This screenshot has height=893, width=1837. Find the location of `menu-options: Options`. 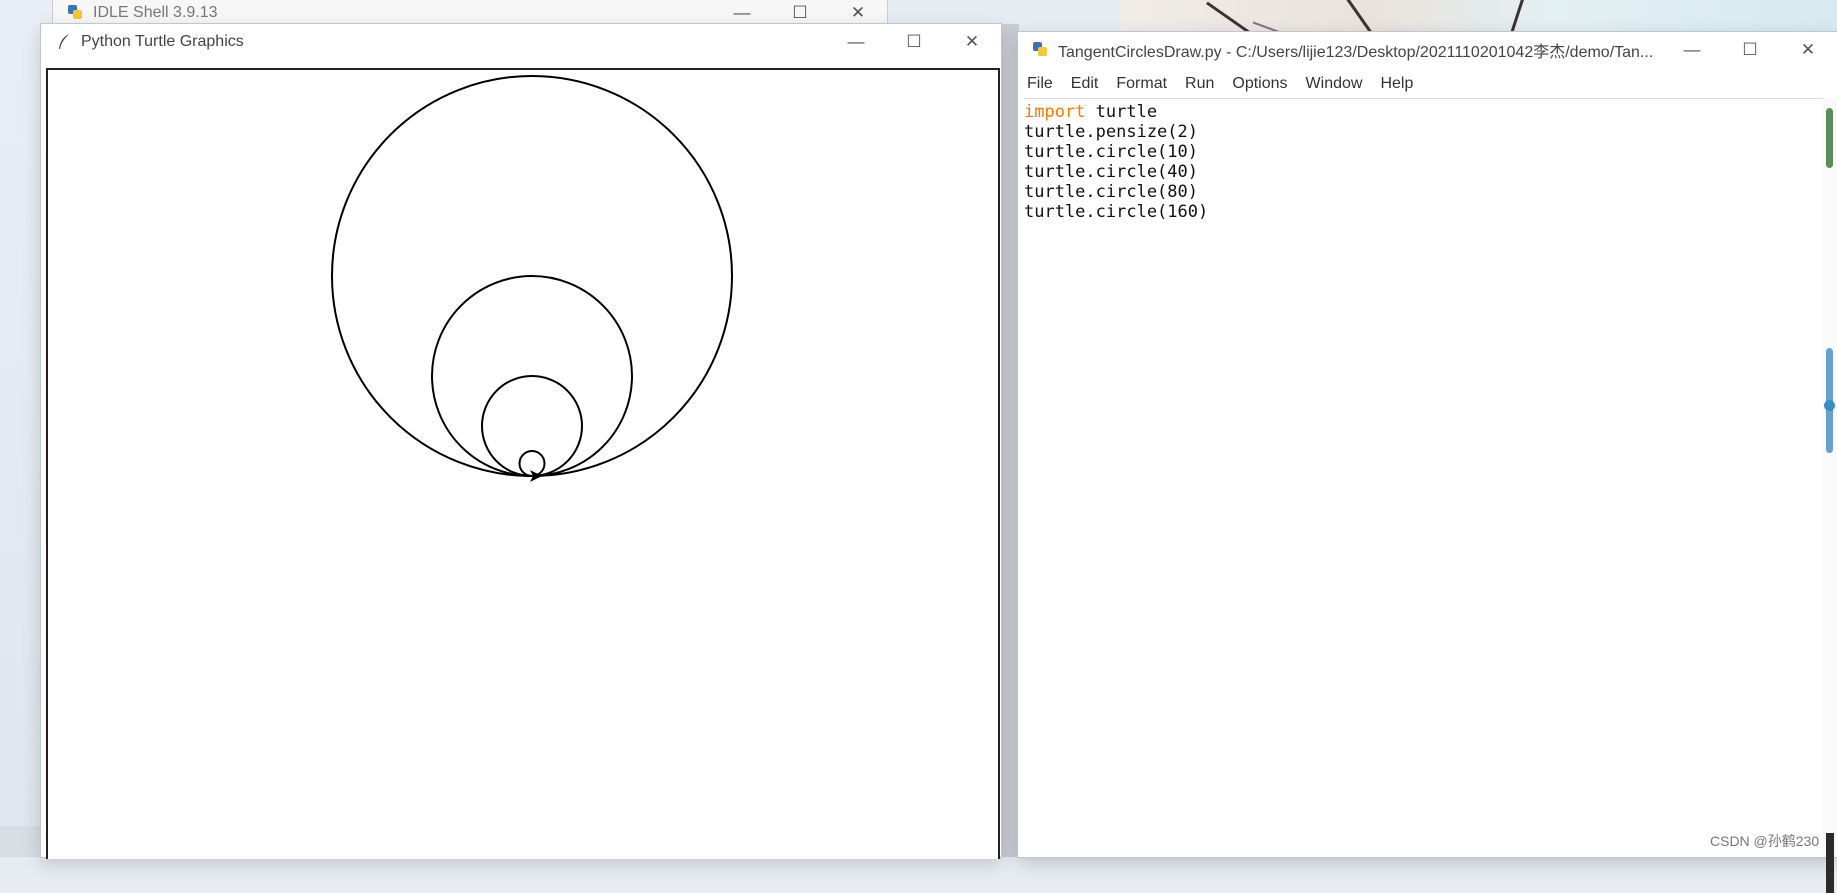

menu-options: Options is located at coordinates (1259, 84).